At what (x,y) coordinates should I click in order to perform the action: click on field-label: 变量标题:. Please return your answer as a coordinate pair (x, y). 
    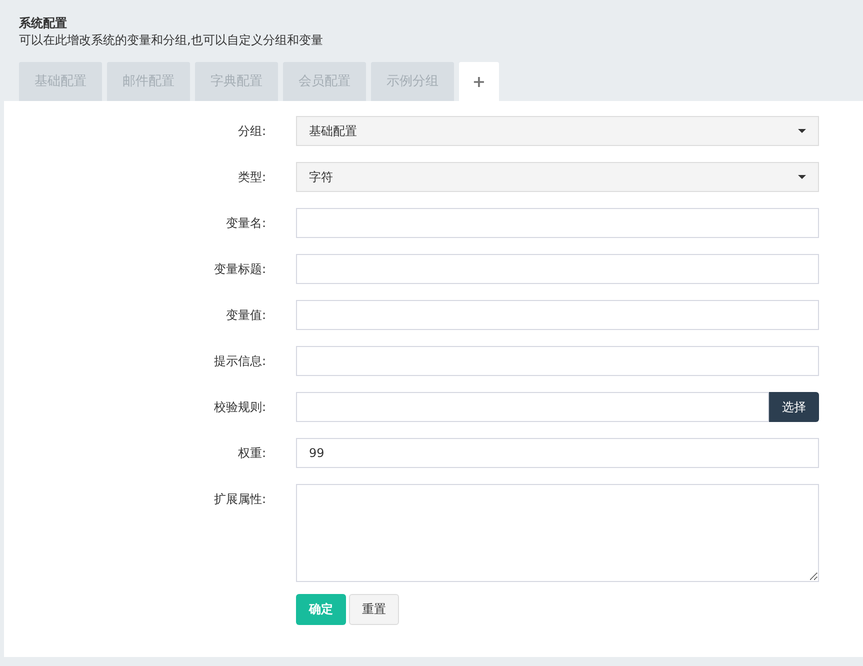
    Looking at the image, I should click on (239, 269).